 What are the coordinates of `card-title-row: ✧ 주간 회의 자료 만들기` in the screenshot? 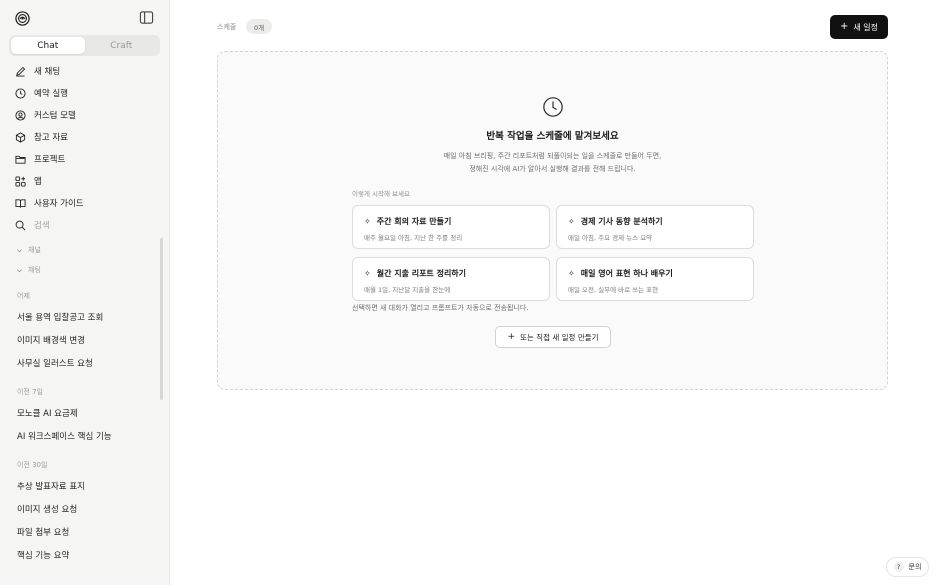 It's located at (407, 221).